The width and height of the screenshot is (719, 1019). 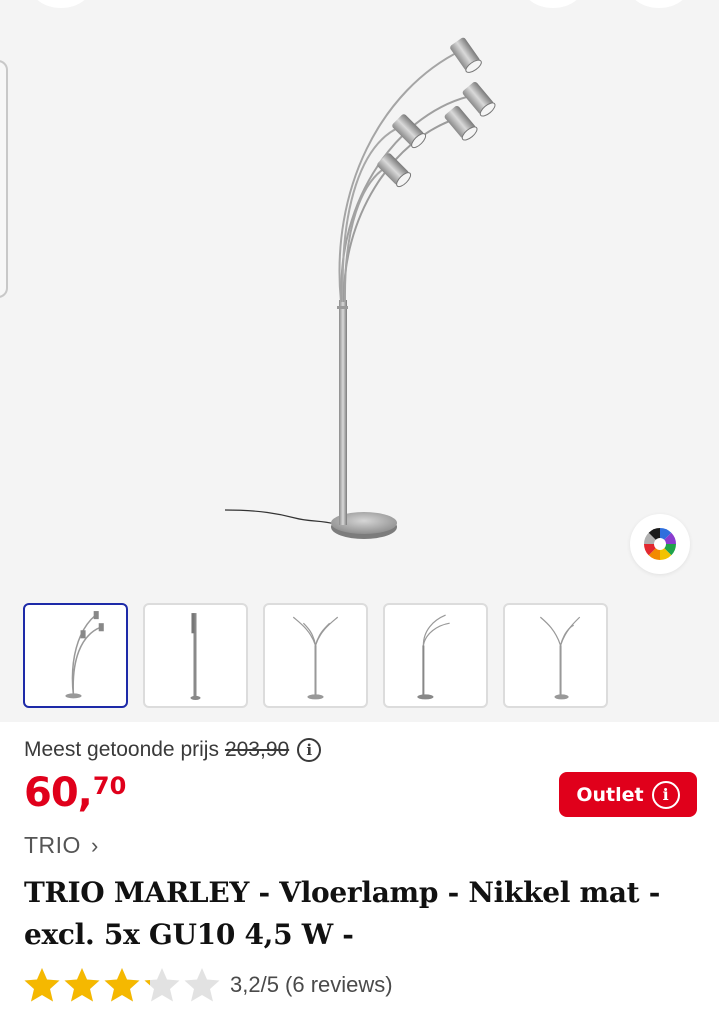 I want to click on color-palette-button, so click(x=660, y=544).